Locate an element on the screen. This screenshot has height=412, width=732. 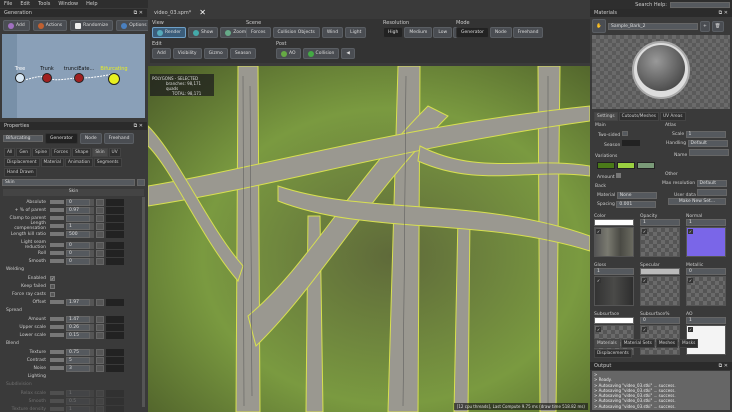
menu-help: Help is located at coordinates (91, 4).